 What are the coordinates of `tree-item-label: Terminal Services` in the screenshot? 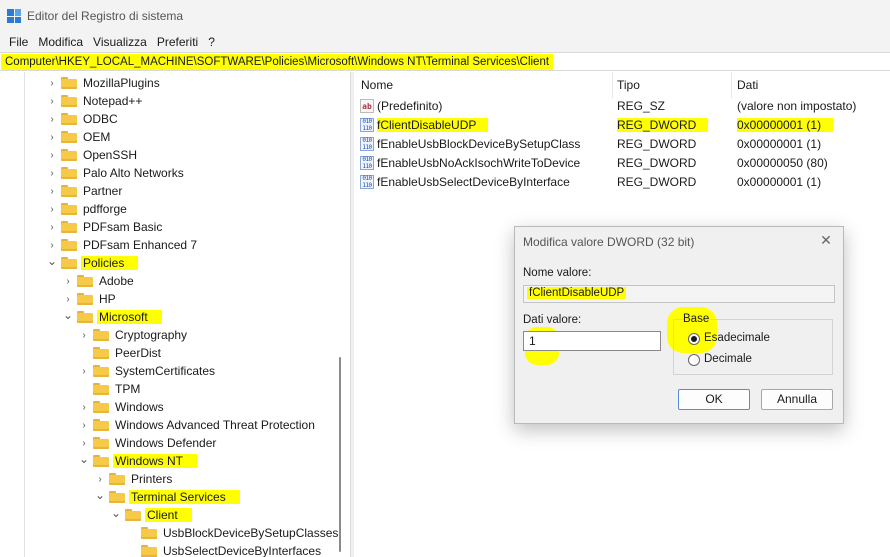 It's located at (184, 497).